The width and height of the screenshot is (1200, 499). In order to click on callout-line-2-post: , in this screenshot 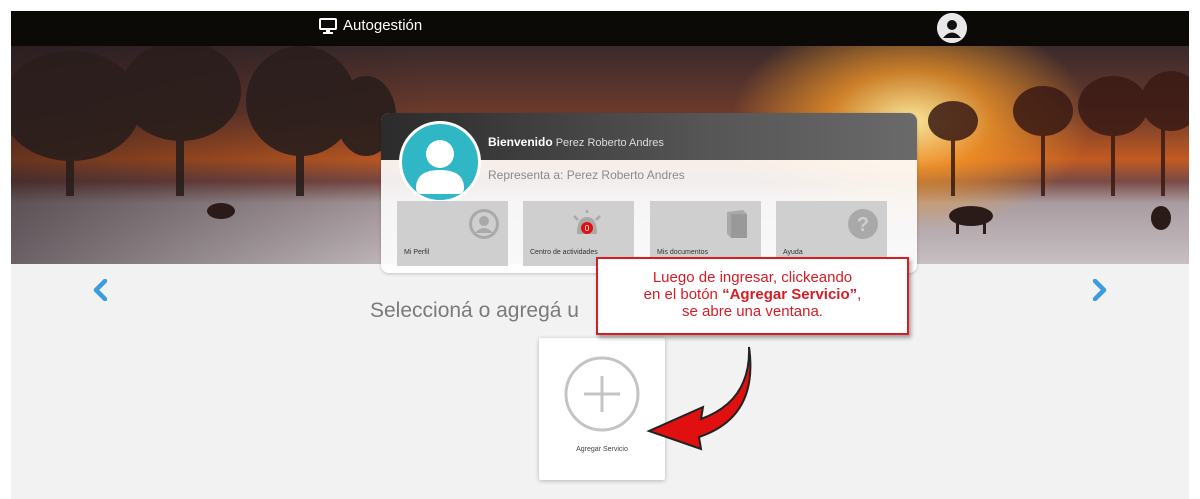, I will do `click(859, 294)`.